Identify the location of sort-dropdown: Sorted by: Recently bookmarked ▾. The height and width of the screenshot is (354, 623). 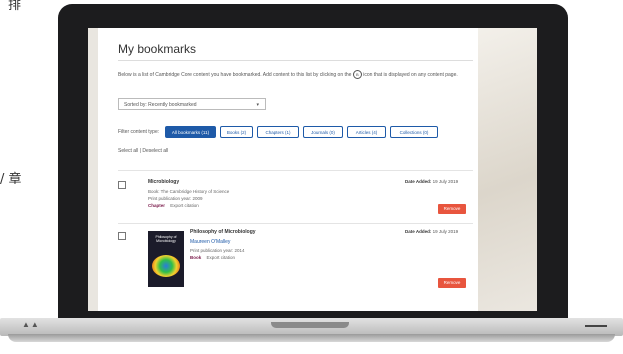
(192, 104).